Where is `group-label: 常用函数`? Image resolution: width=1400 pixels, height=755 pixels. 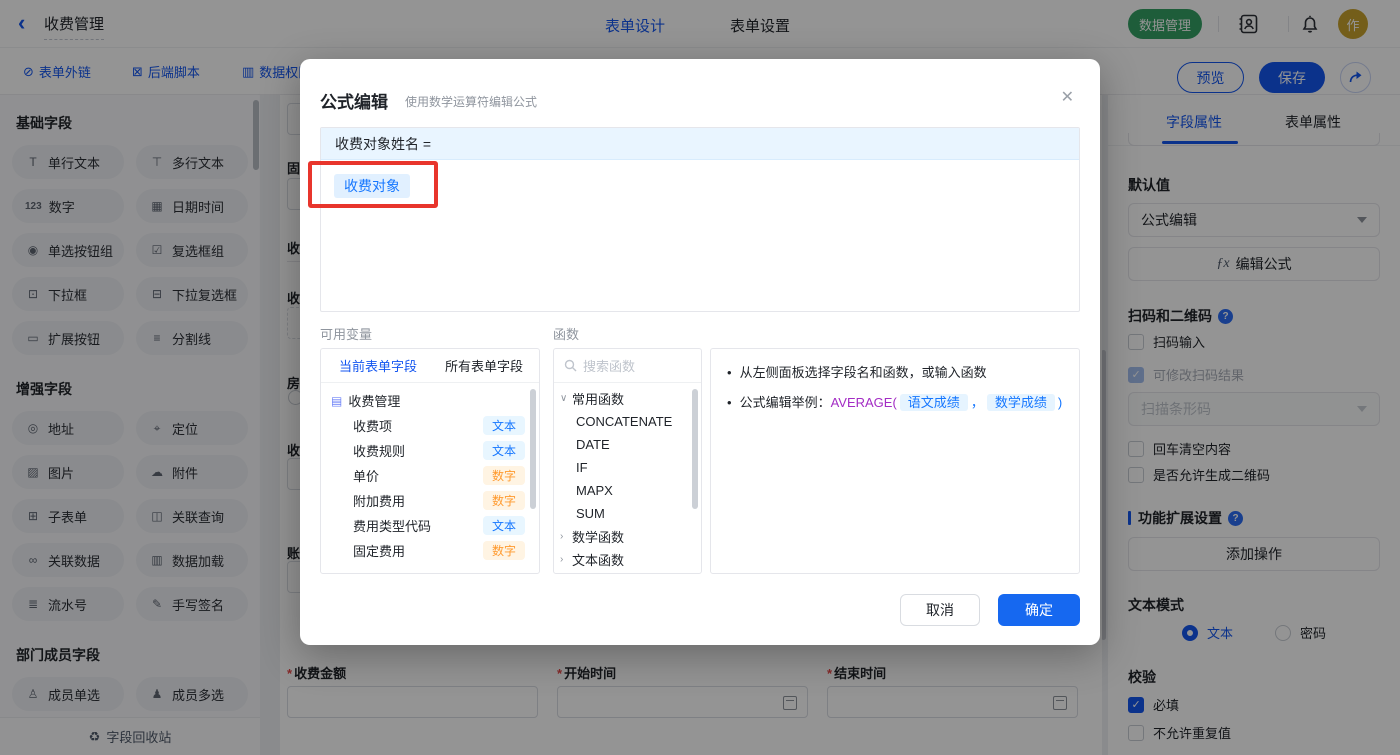
group-label: 常用函数 is located at coordinates (598, 399).